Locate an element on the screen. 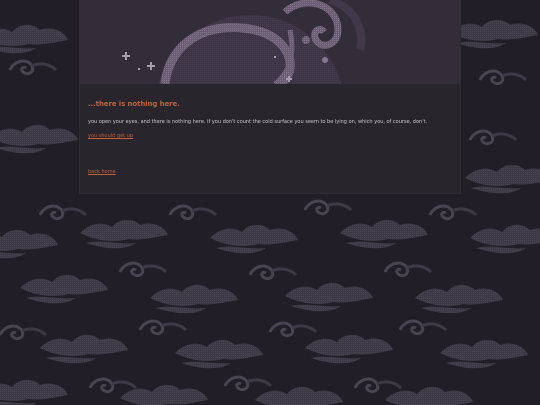 This screenshot has height=405, width=540. banner-art is located at coordinates (270, 42).